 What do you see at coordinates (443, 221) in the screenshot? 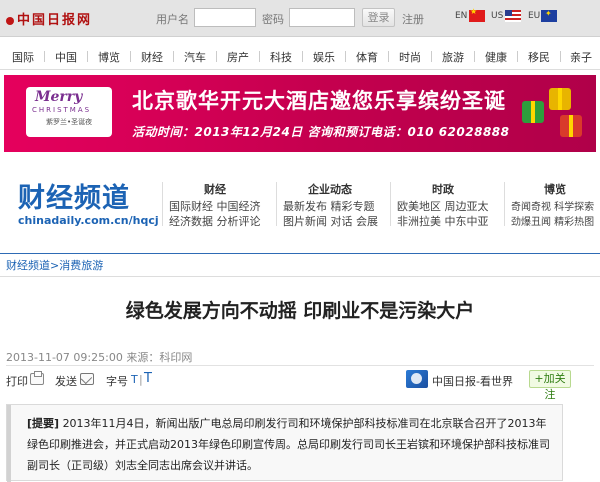
I see `column-links-shizheng-row2: 非洲拉美 中东中亚` at bounding box center [443, 221].